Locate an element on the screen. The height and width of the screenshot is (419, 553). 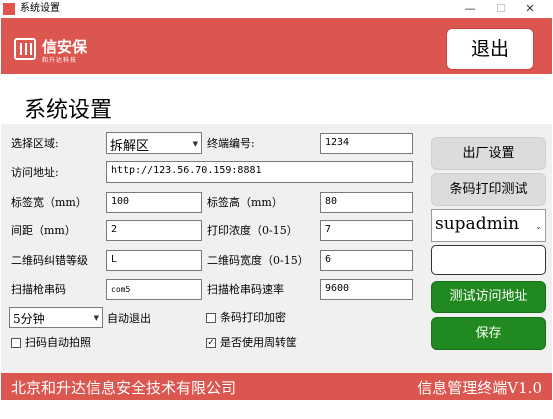
factory-reset-button: 出厂设置 is located at coordinates (488, 153).